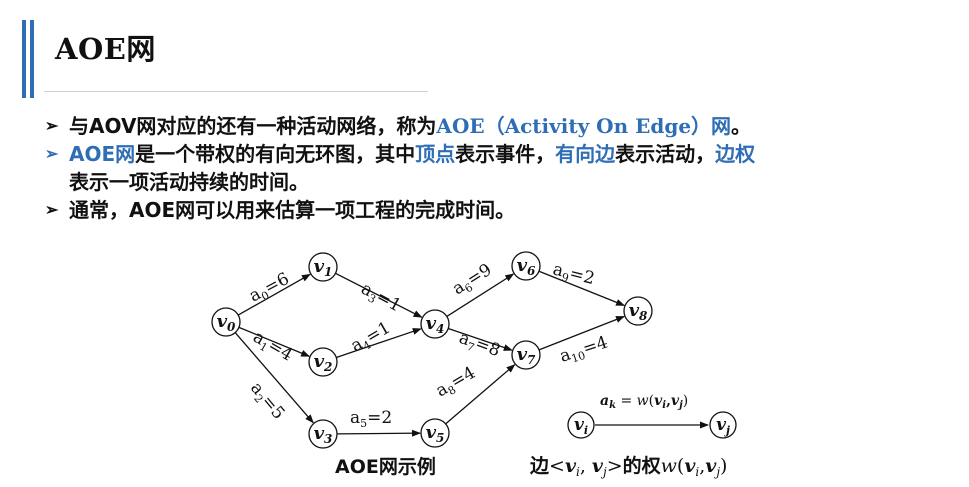 The width and height of the screenshot is (969, 487). What do you see at coordinates (584, 126) in the screenshot?
I see `bullet-highlight: AOE（Activity On Edge）网` at bounding box center [584, 126].